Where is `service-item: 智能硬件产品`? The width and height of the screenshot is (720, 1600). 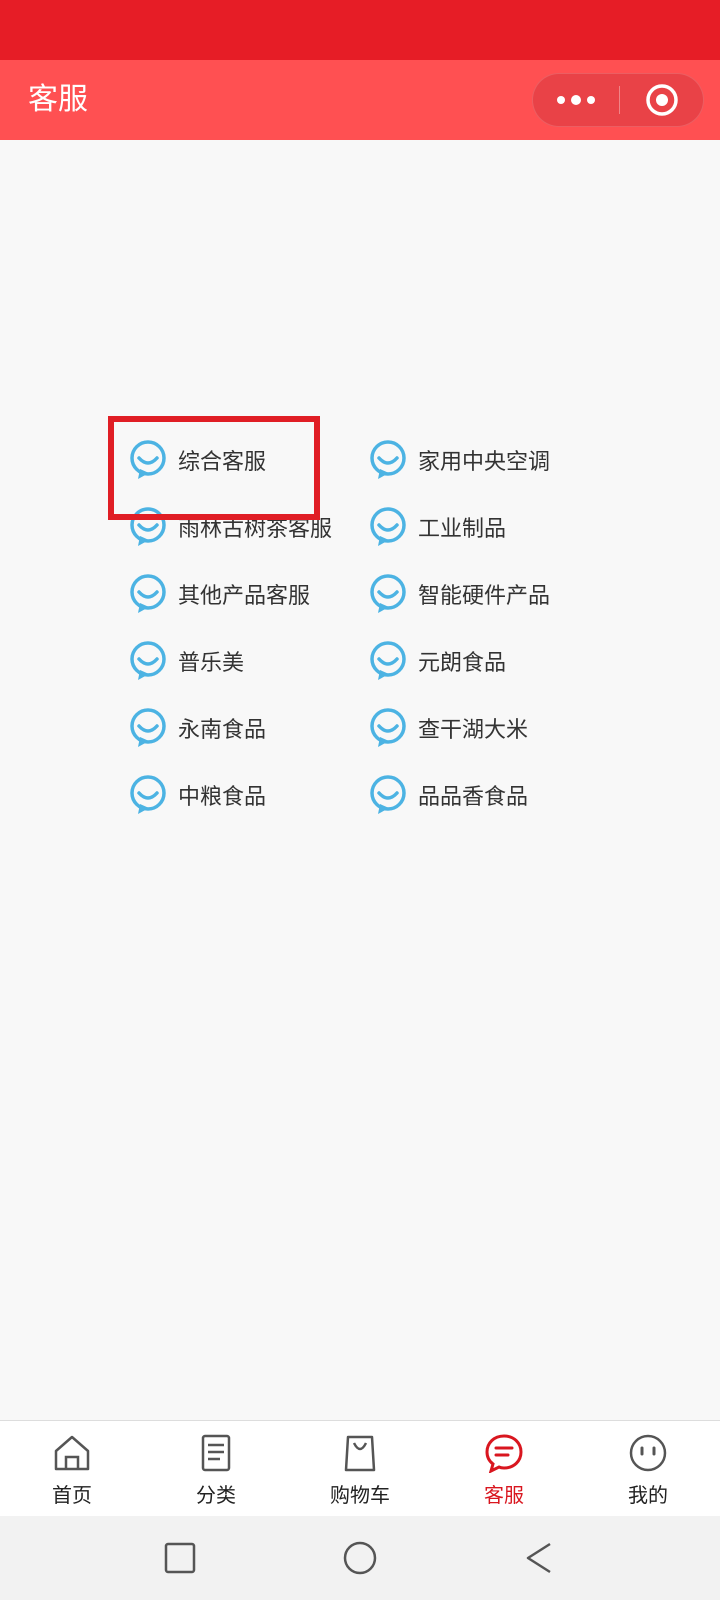 service-item: 智能硬件产品 is located at coordinates (459, 594).